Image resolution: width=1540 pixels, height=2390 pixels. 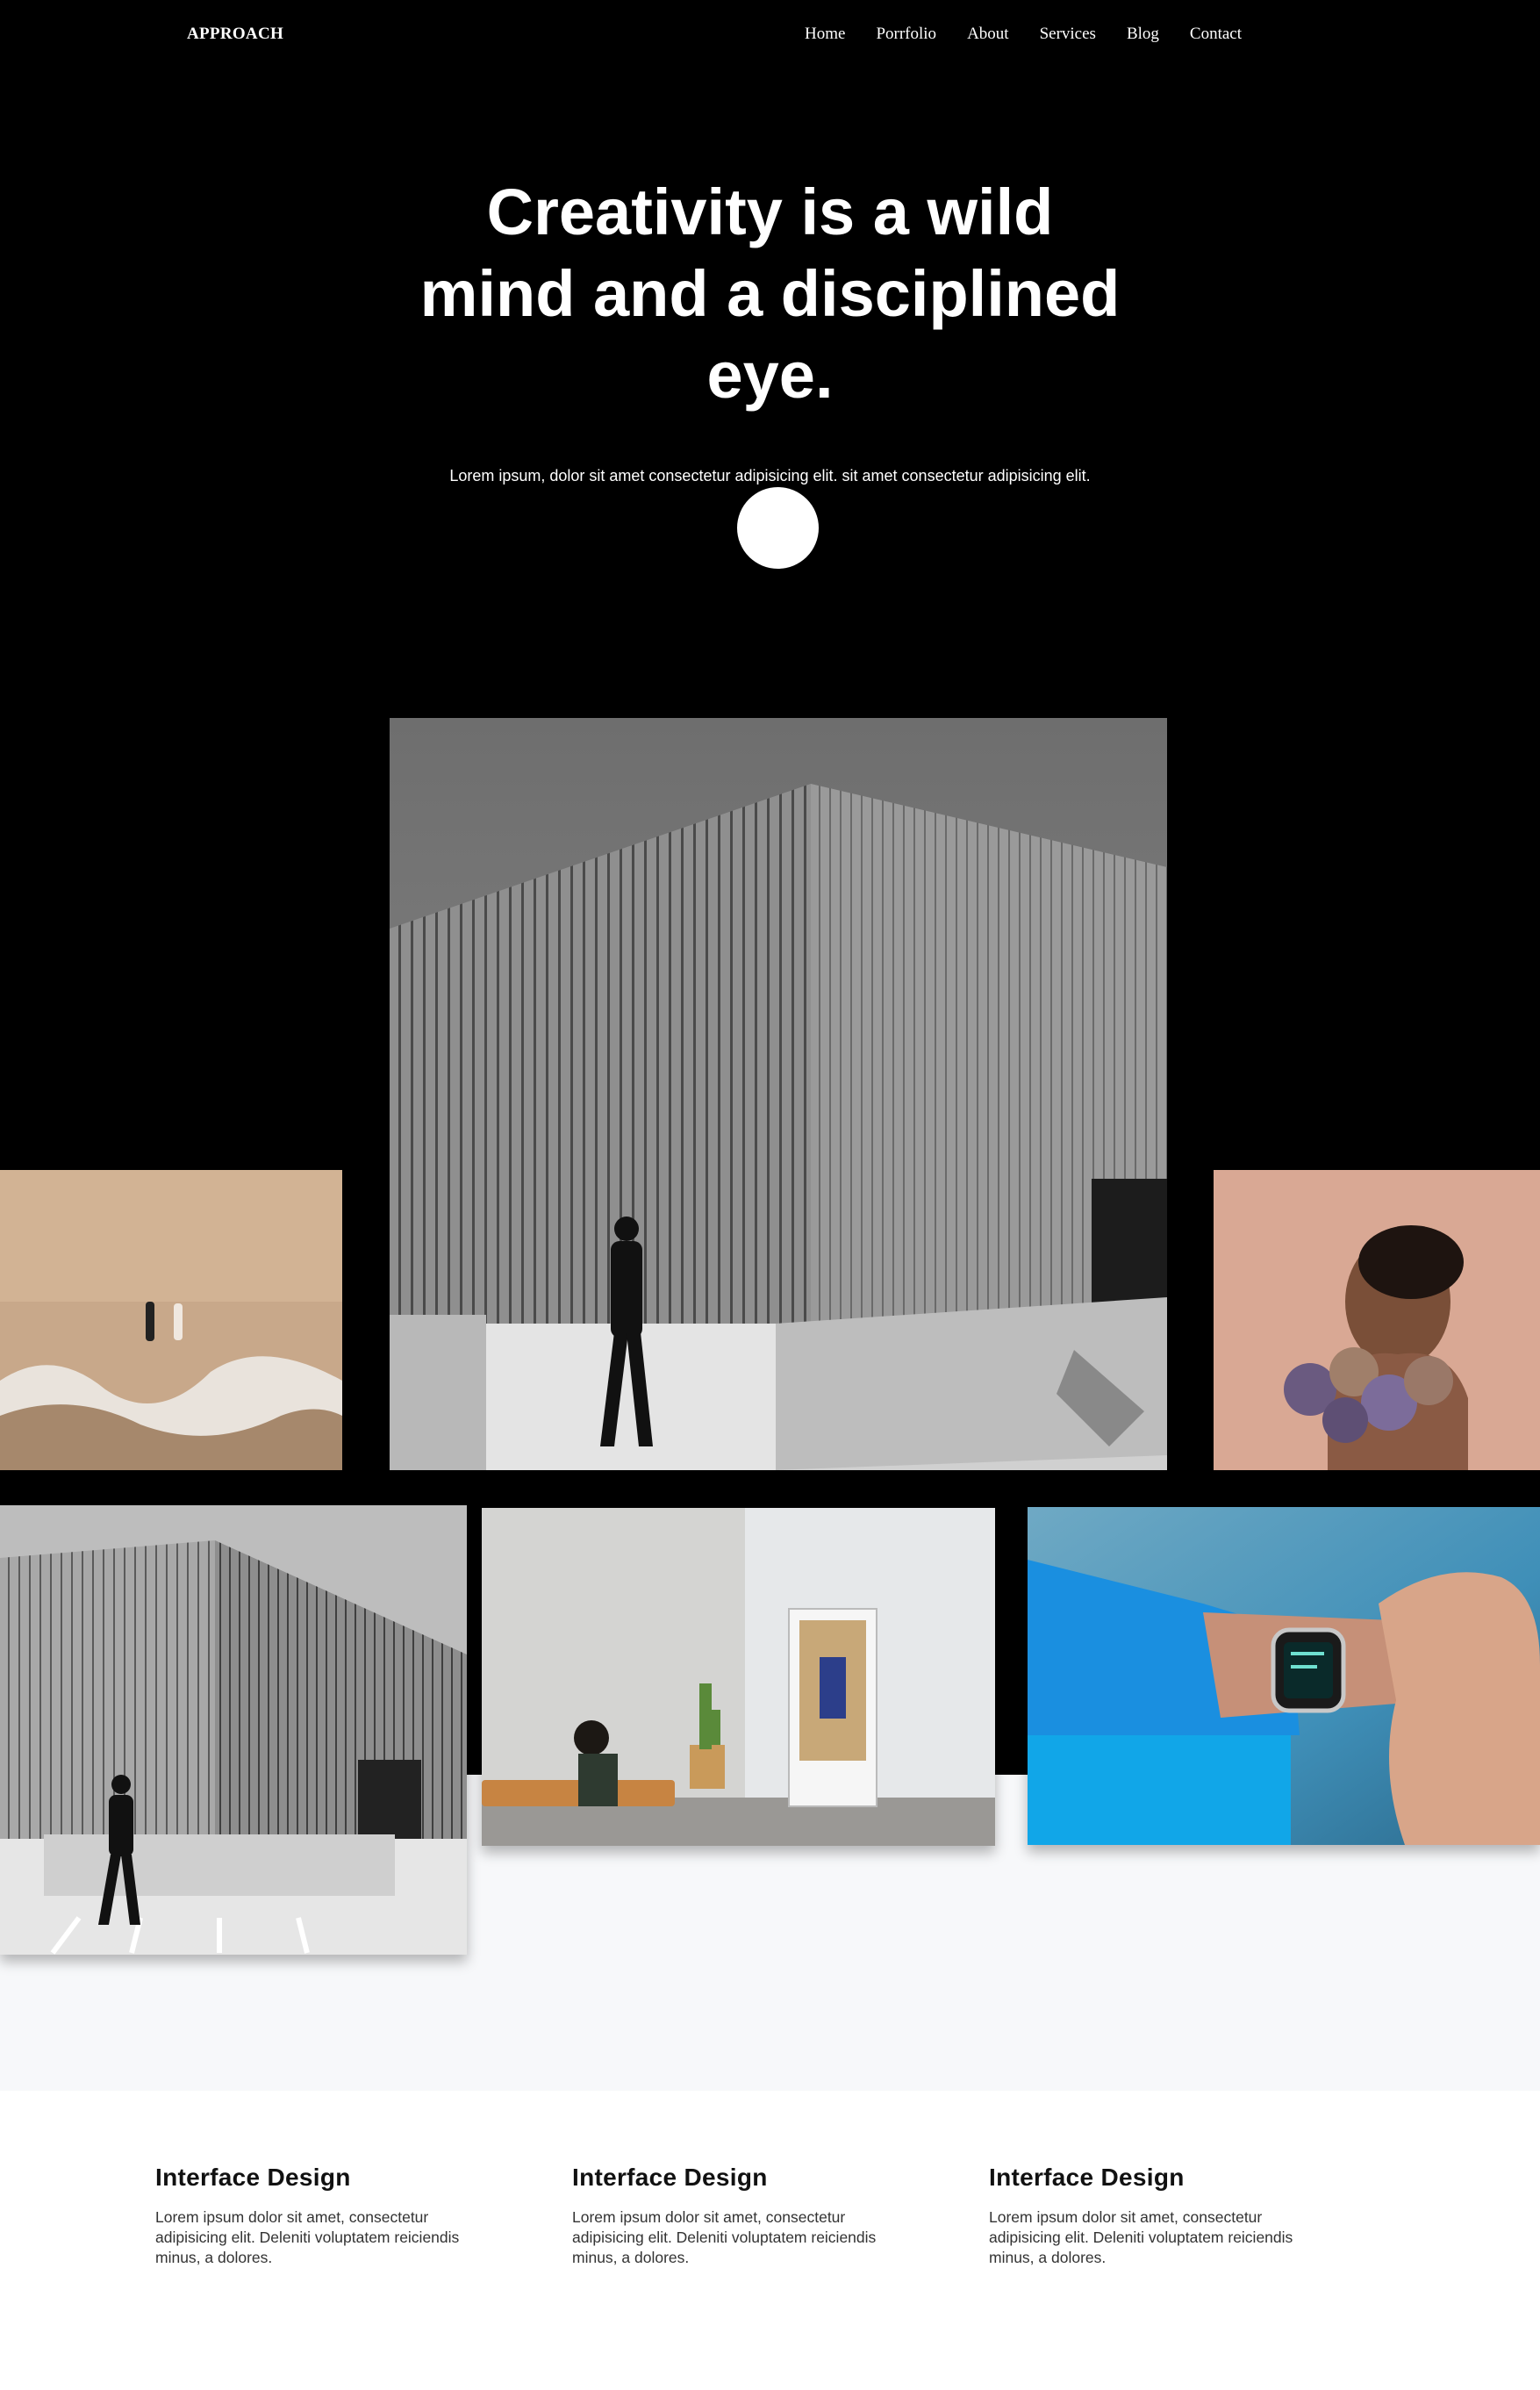 I want to click on hero-headline-line: Creativity is a wild, so click(x=770, y=212).